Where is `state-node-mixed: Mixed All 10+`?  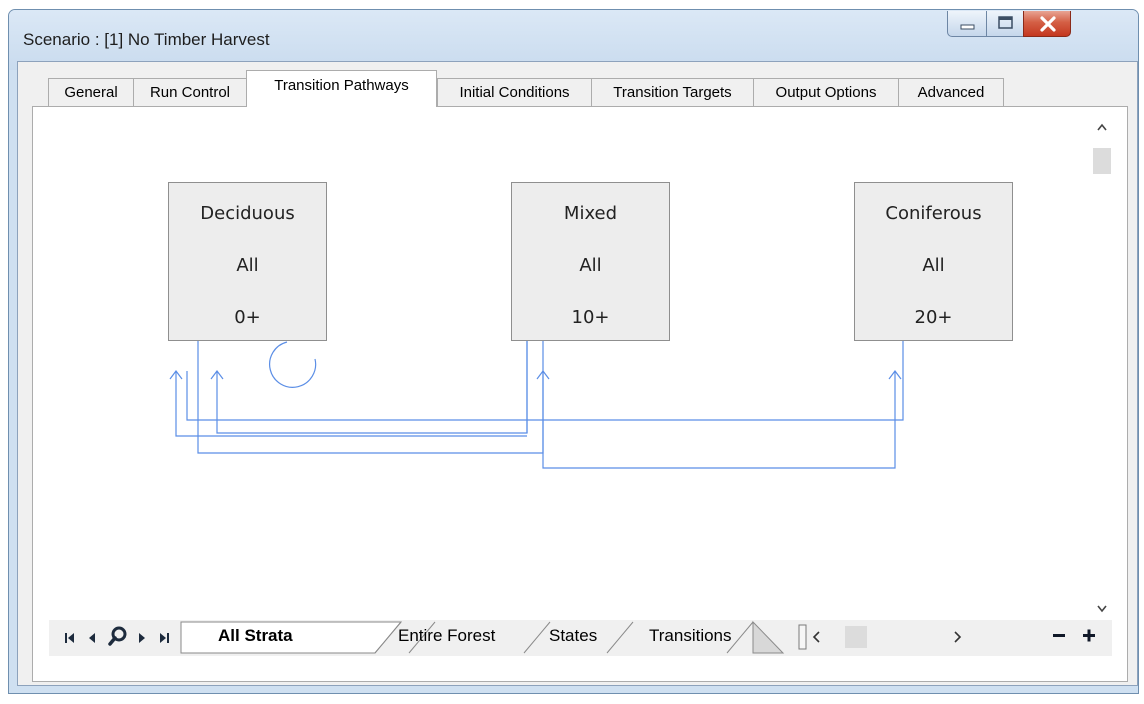
state-node-mixed: Mixed All 10+ is located at coordinates (590, 261).